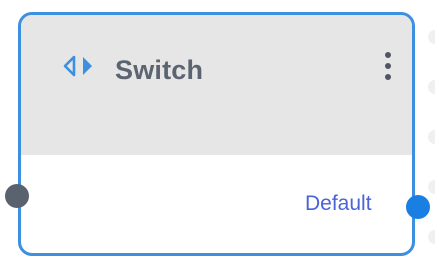 The width and height of the screenshot is (435, 261). I want to click on output-label-default: Default, so click(338, 203).